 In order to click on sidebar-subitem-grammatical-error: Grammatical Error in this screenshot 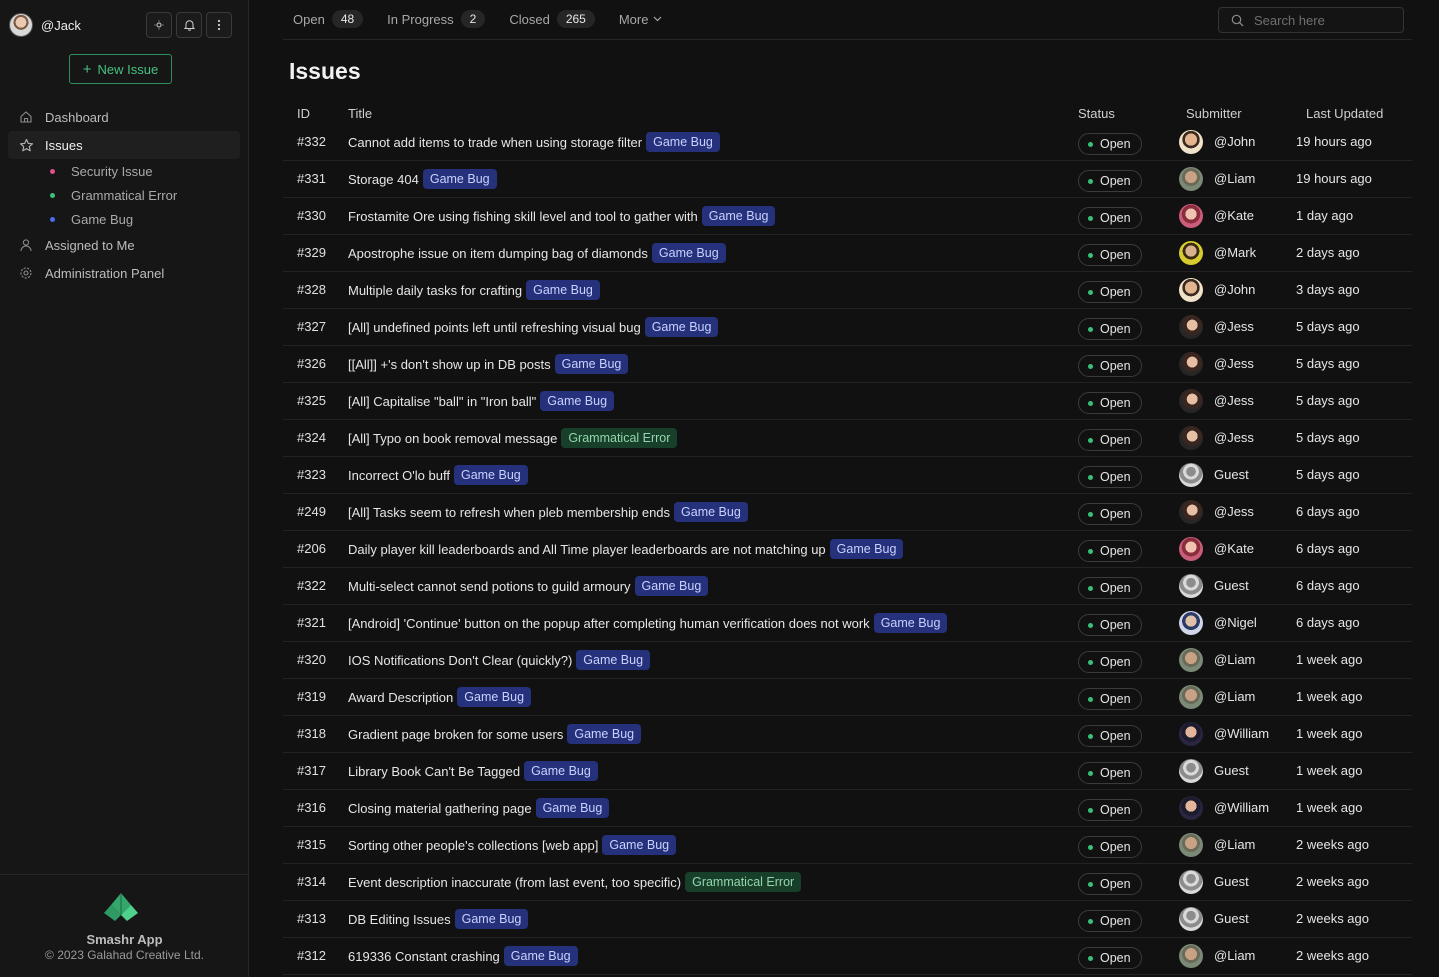, I will do `click(124, 195)`.